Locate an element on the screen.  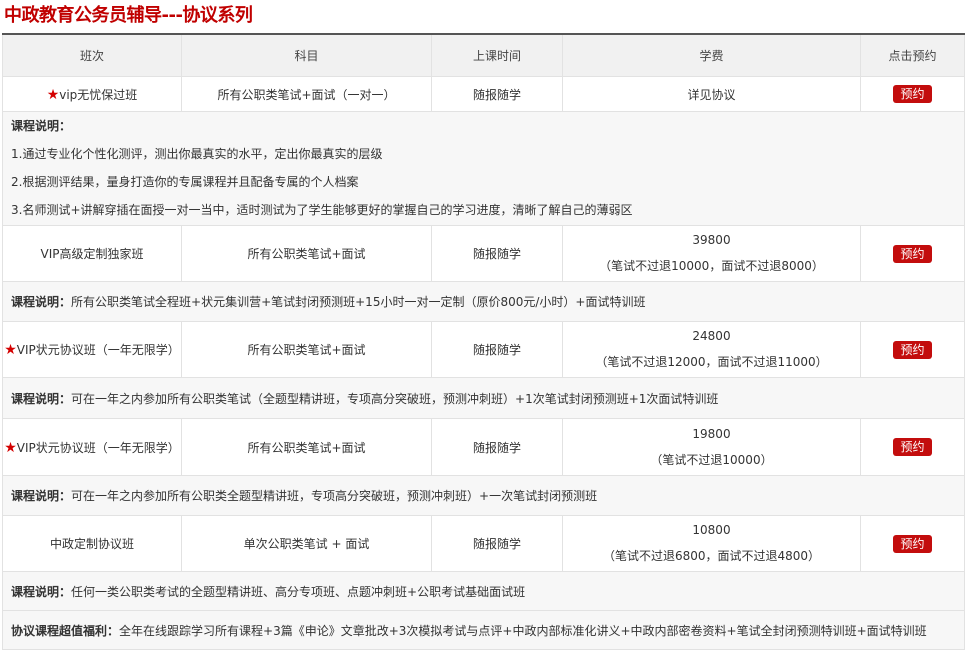
description-line: 1.通过专业化个性化测评，测出你最真实的水平，定出你最真实的层级 is located at coordinates (197, 154).